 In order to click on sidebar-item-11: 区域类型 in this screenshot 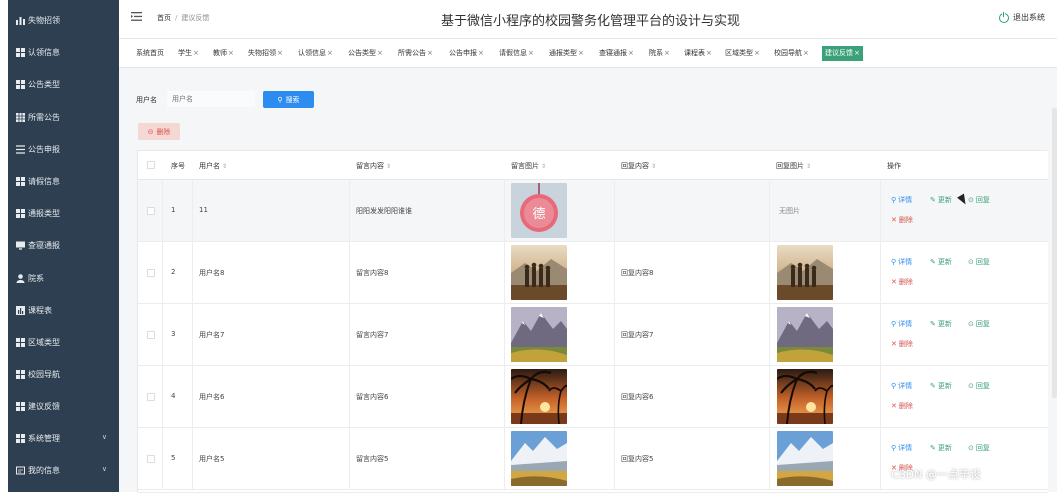, I will do `click(63, 342)`.